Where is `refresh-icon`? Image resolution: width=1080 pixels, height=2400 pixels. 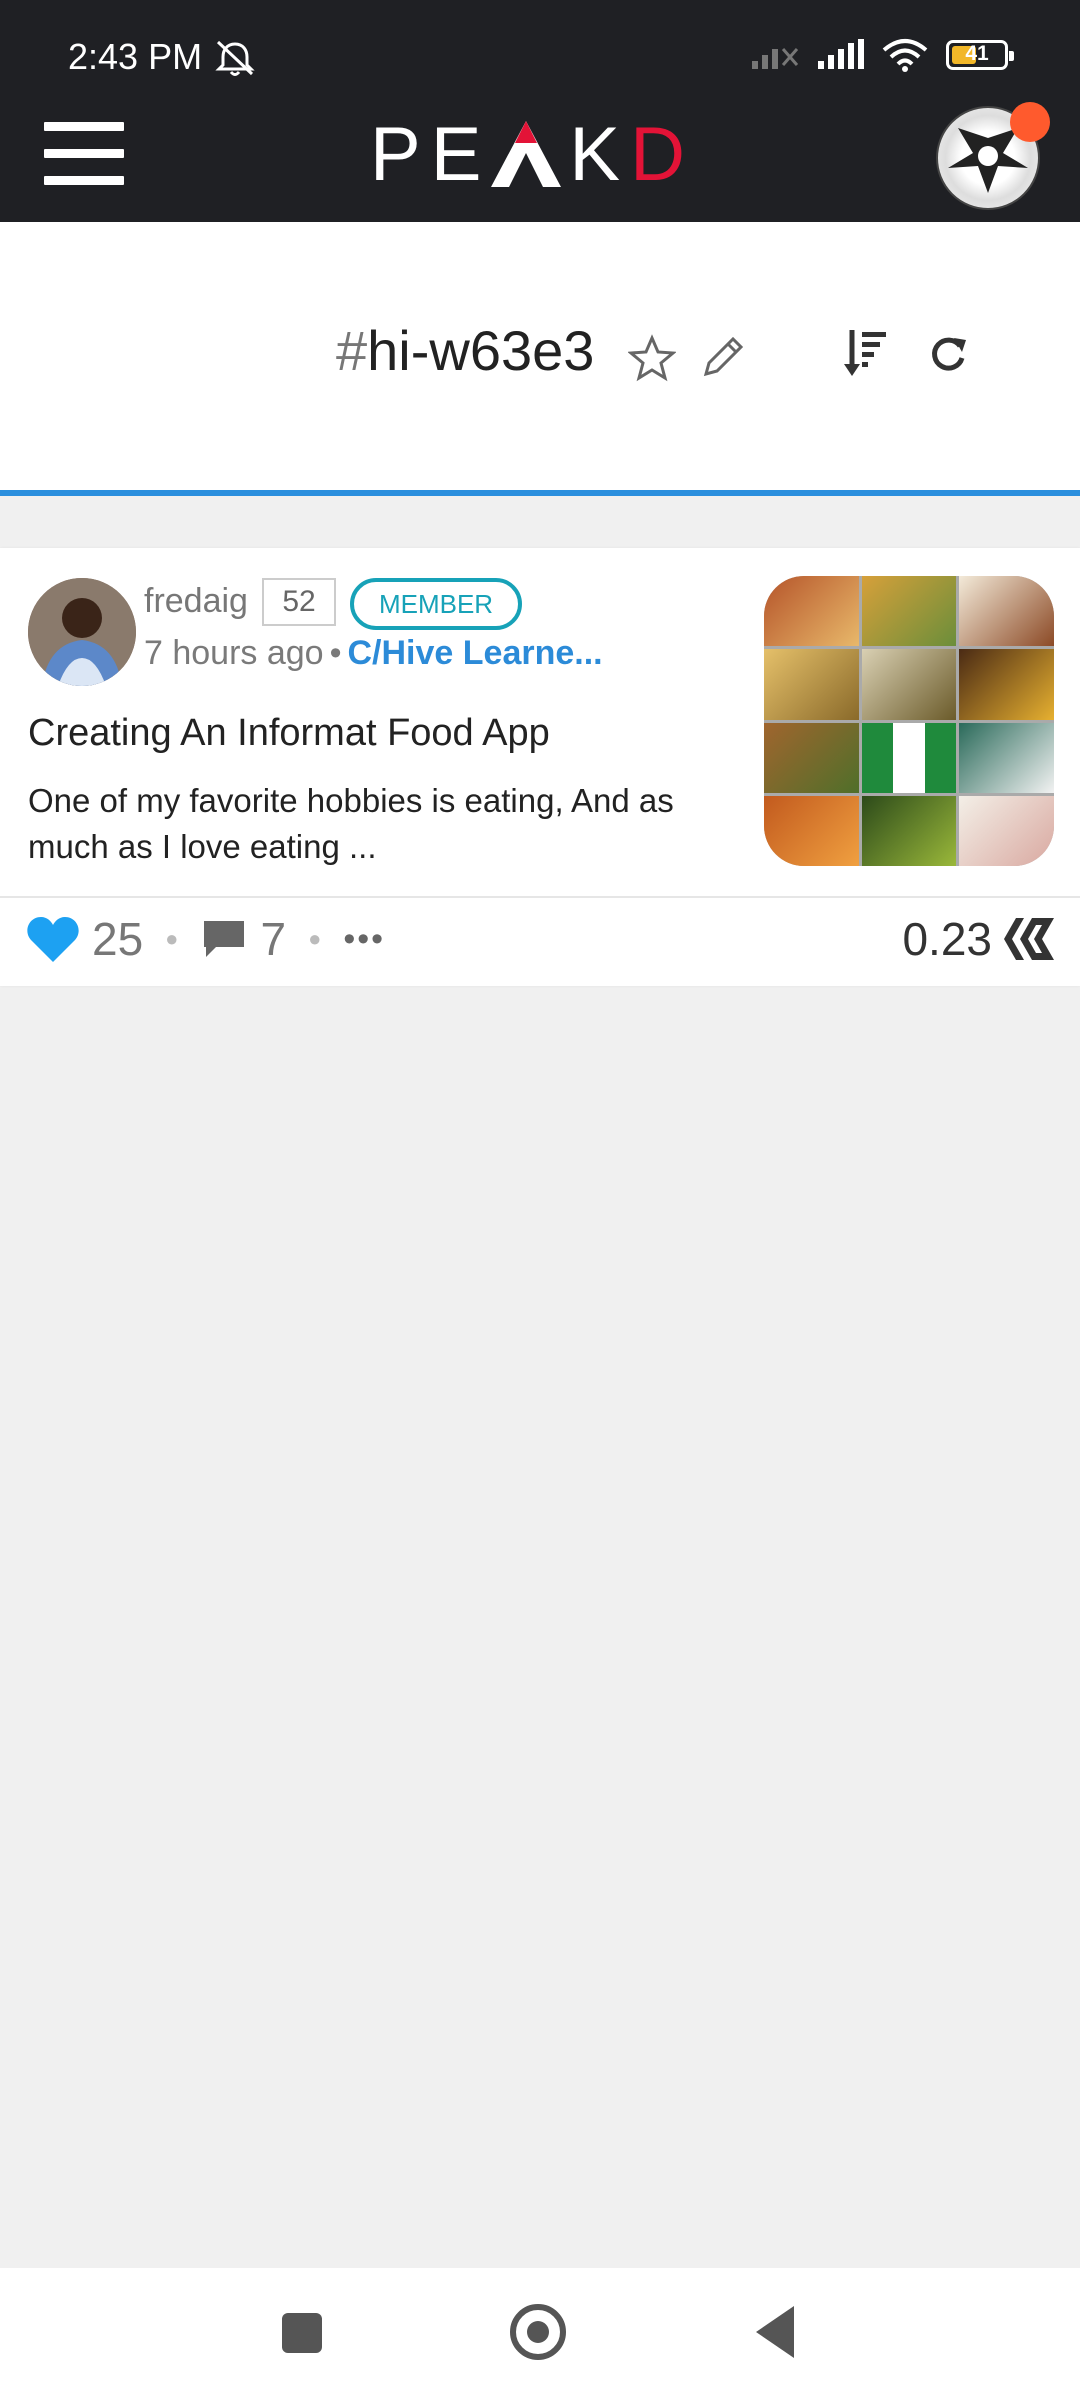 refresh-icon is located at coordinates (948, 354).